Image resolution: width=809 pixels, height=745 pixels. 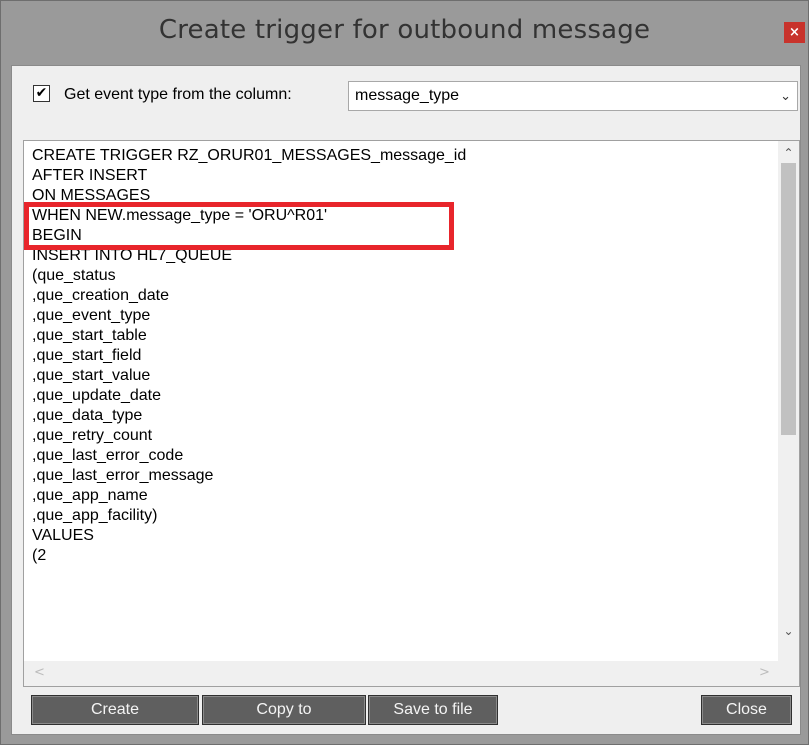 What do you see at coordinates (97, 395) in the screenshot?
I see `code-line: ,que_update_date` at bounding box center [97, 395].